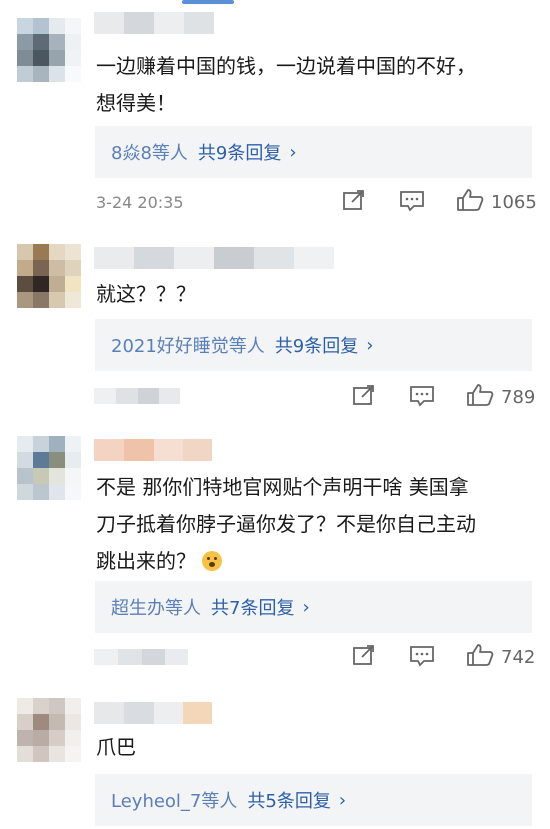 The width and height of the screenshot is (550, 829). What do you see at coordinates (286, 84) in the screenshot?
I see `comment-text: 一边赚着中国的钱，一边说着中国的不好， 想得美！` at bounding box center [286, 84].